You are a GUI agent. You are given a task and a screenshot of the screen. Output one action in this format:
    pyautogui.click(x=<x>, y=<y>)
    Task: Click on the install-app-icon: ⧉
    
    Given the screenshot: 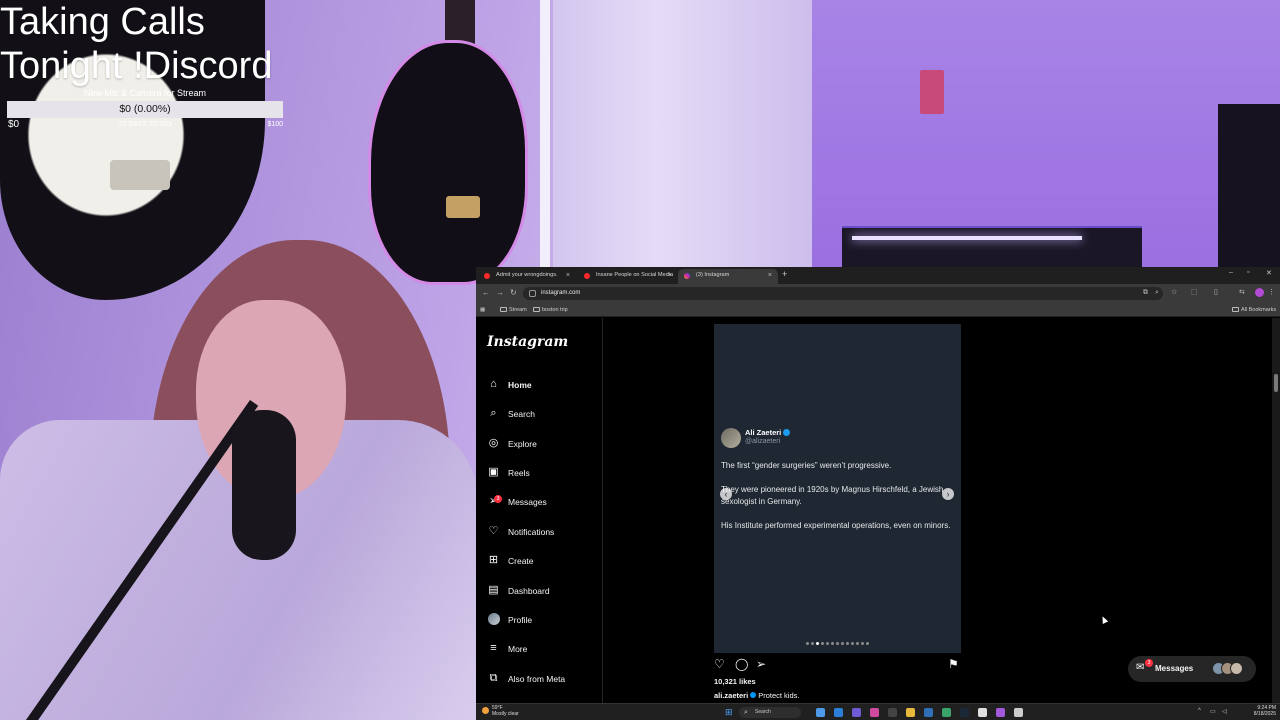 What is the action you would take?
    pyautogui.click(x=1145, y=293)
    